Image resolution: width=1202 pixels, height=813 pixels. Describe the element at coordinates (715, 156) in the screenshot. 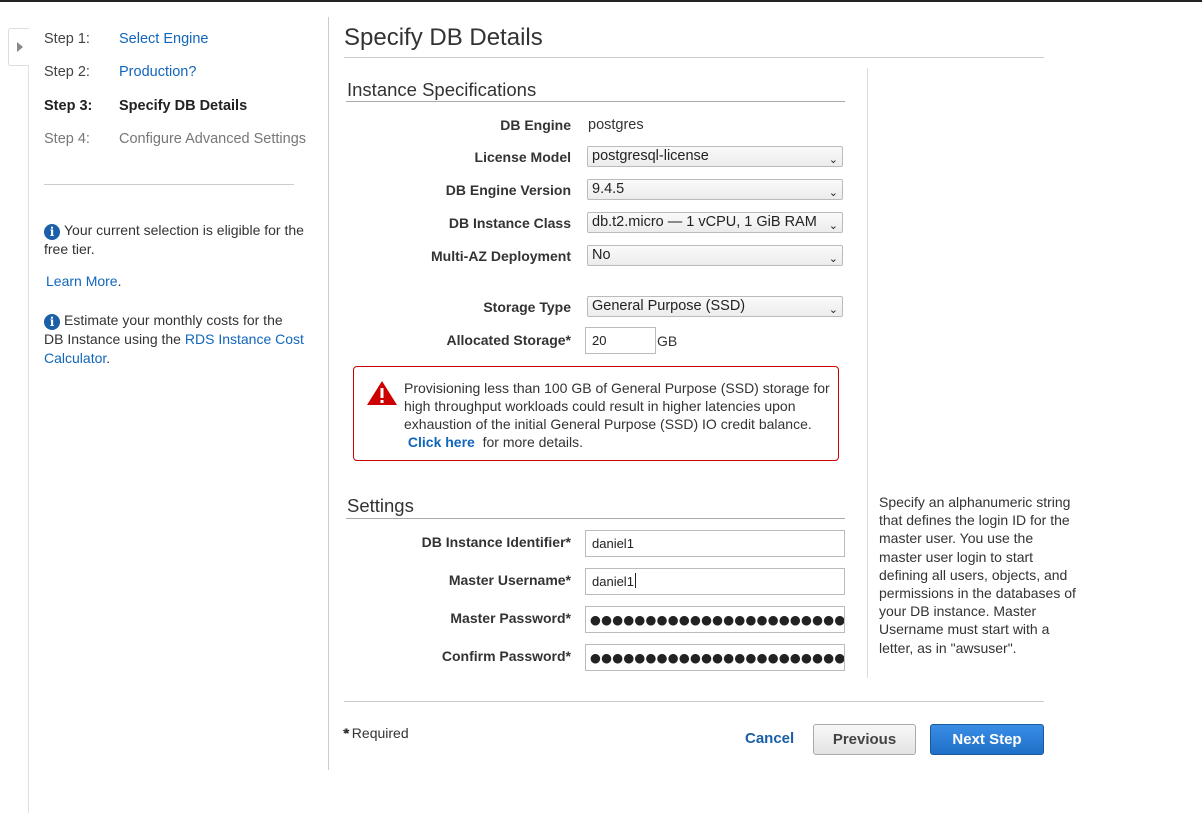

I see `license-model-select: postgresql-license ⌄` at that location.